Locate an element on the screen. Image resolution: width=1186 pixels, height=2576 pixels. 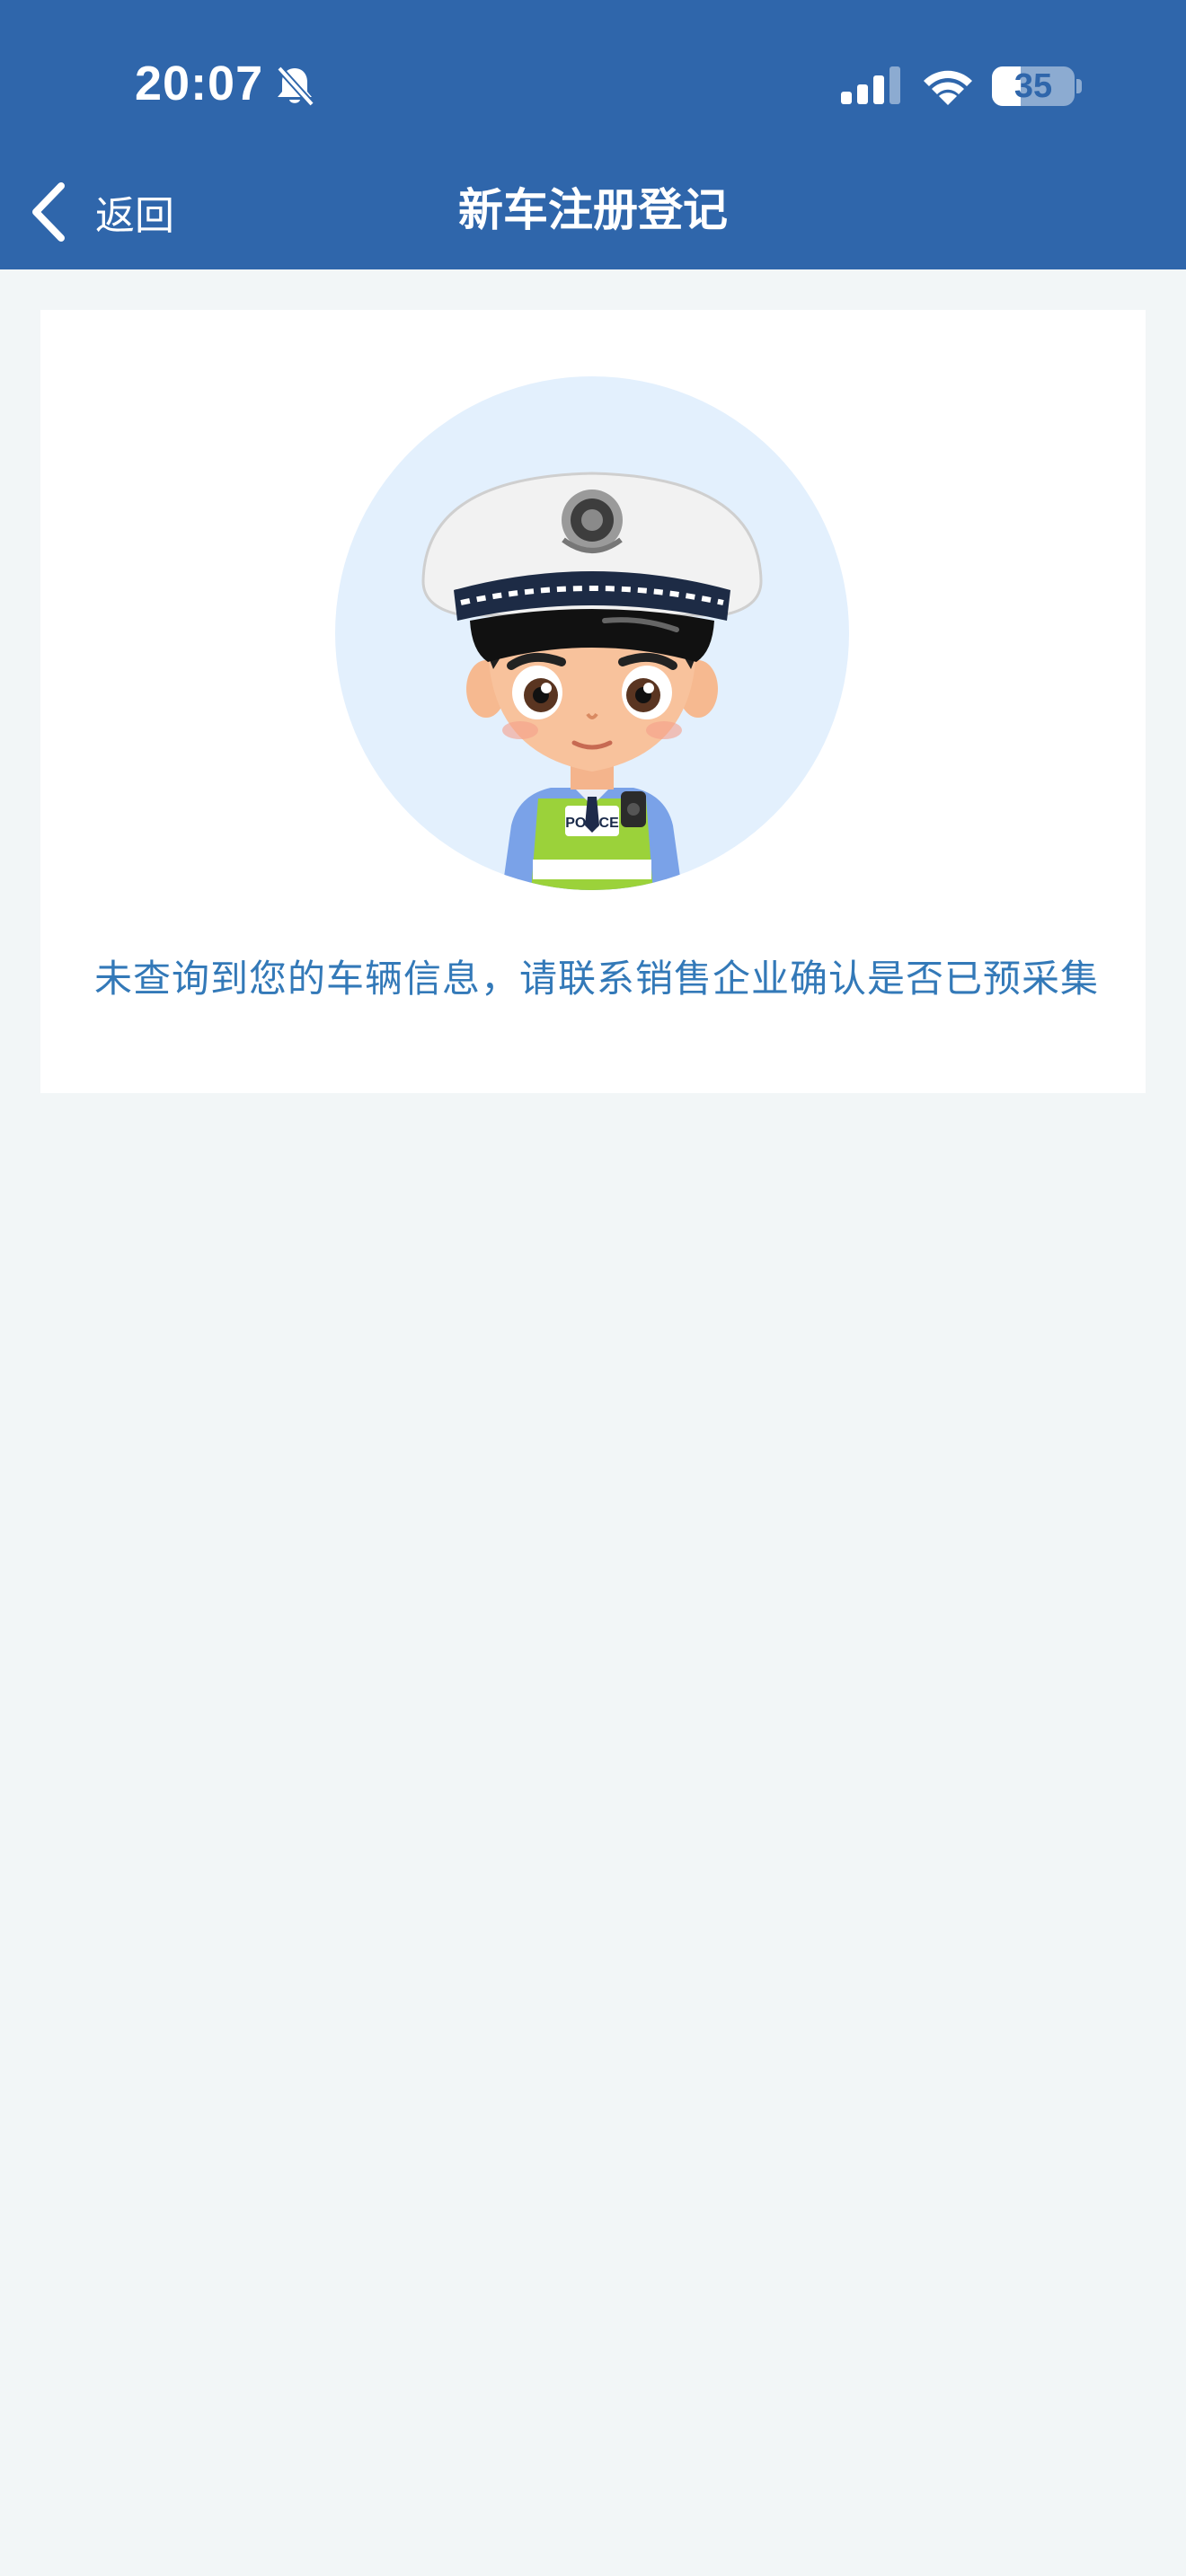
battery-tip is located at coordinates (1079, 86).